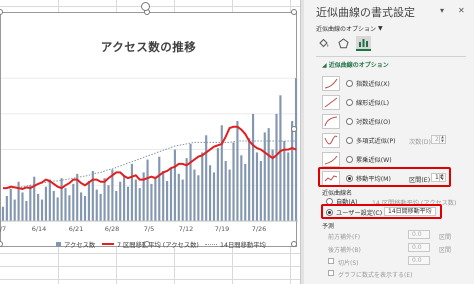 The height and width of the screenshot is (284, 474). I want to click on trendline-option-power: 累乗近似(W), so click(357, 159).